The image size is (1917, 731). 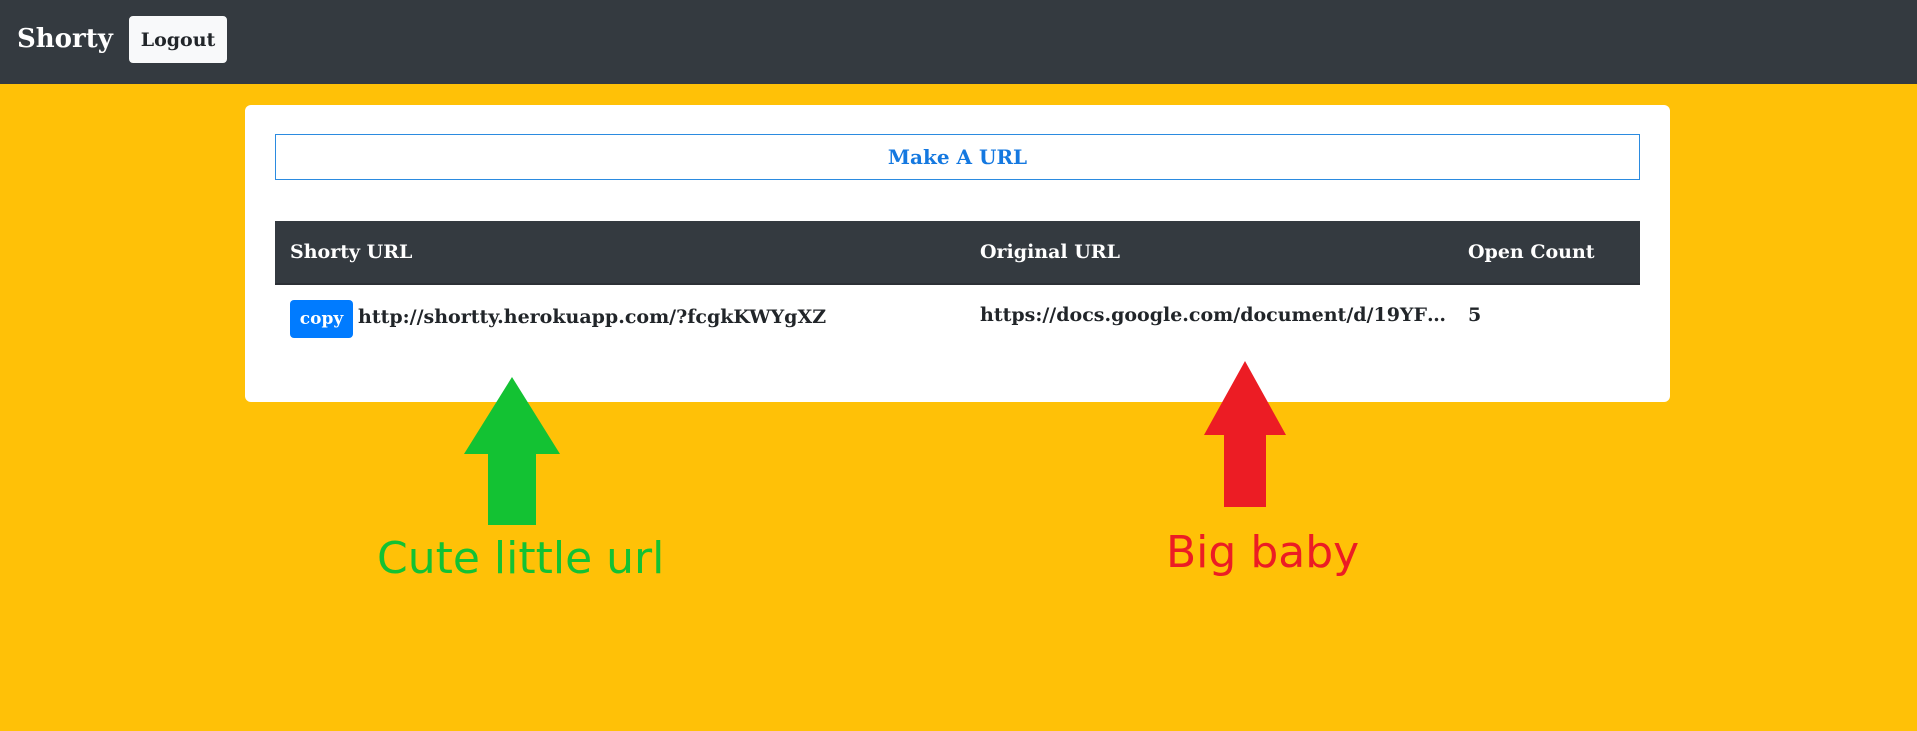 What do you see at coordinates (1245, 434) in the screenshot?
I see `red-up-arrow-icon` at bounding box center [1245, 434].